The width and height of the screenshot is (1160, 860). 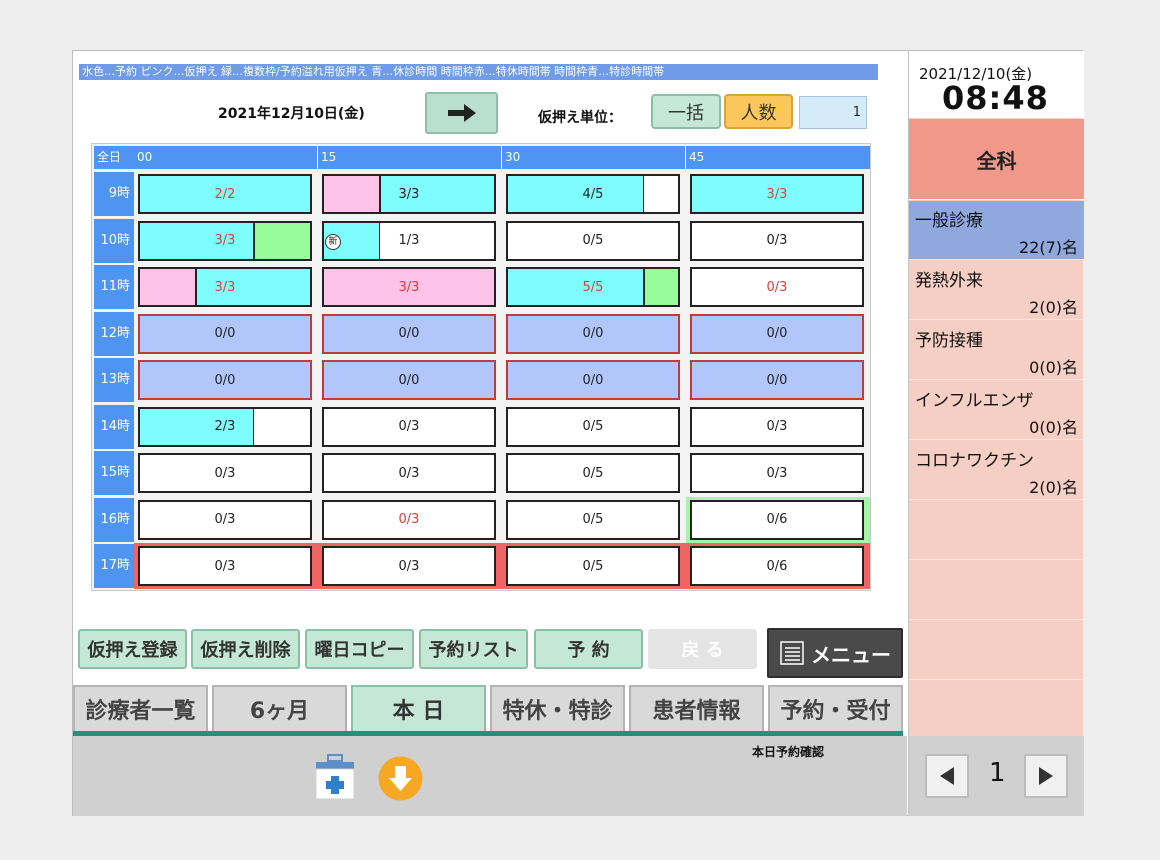 I want to click on reserve-button: 予 約, so click(x=588, y=649).